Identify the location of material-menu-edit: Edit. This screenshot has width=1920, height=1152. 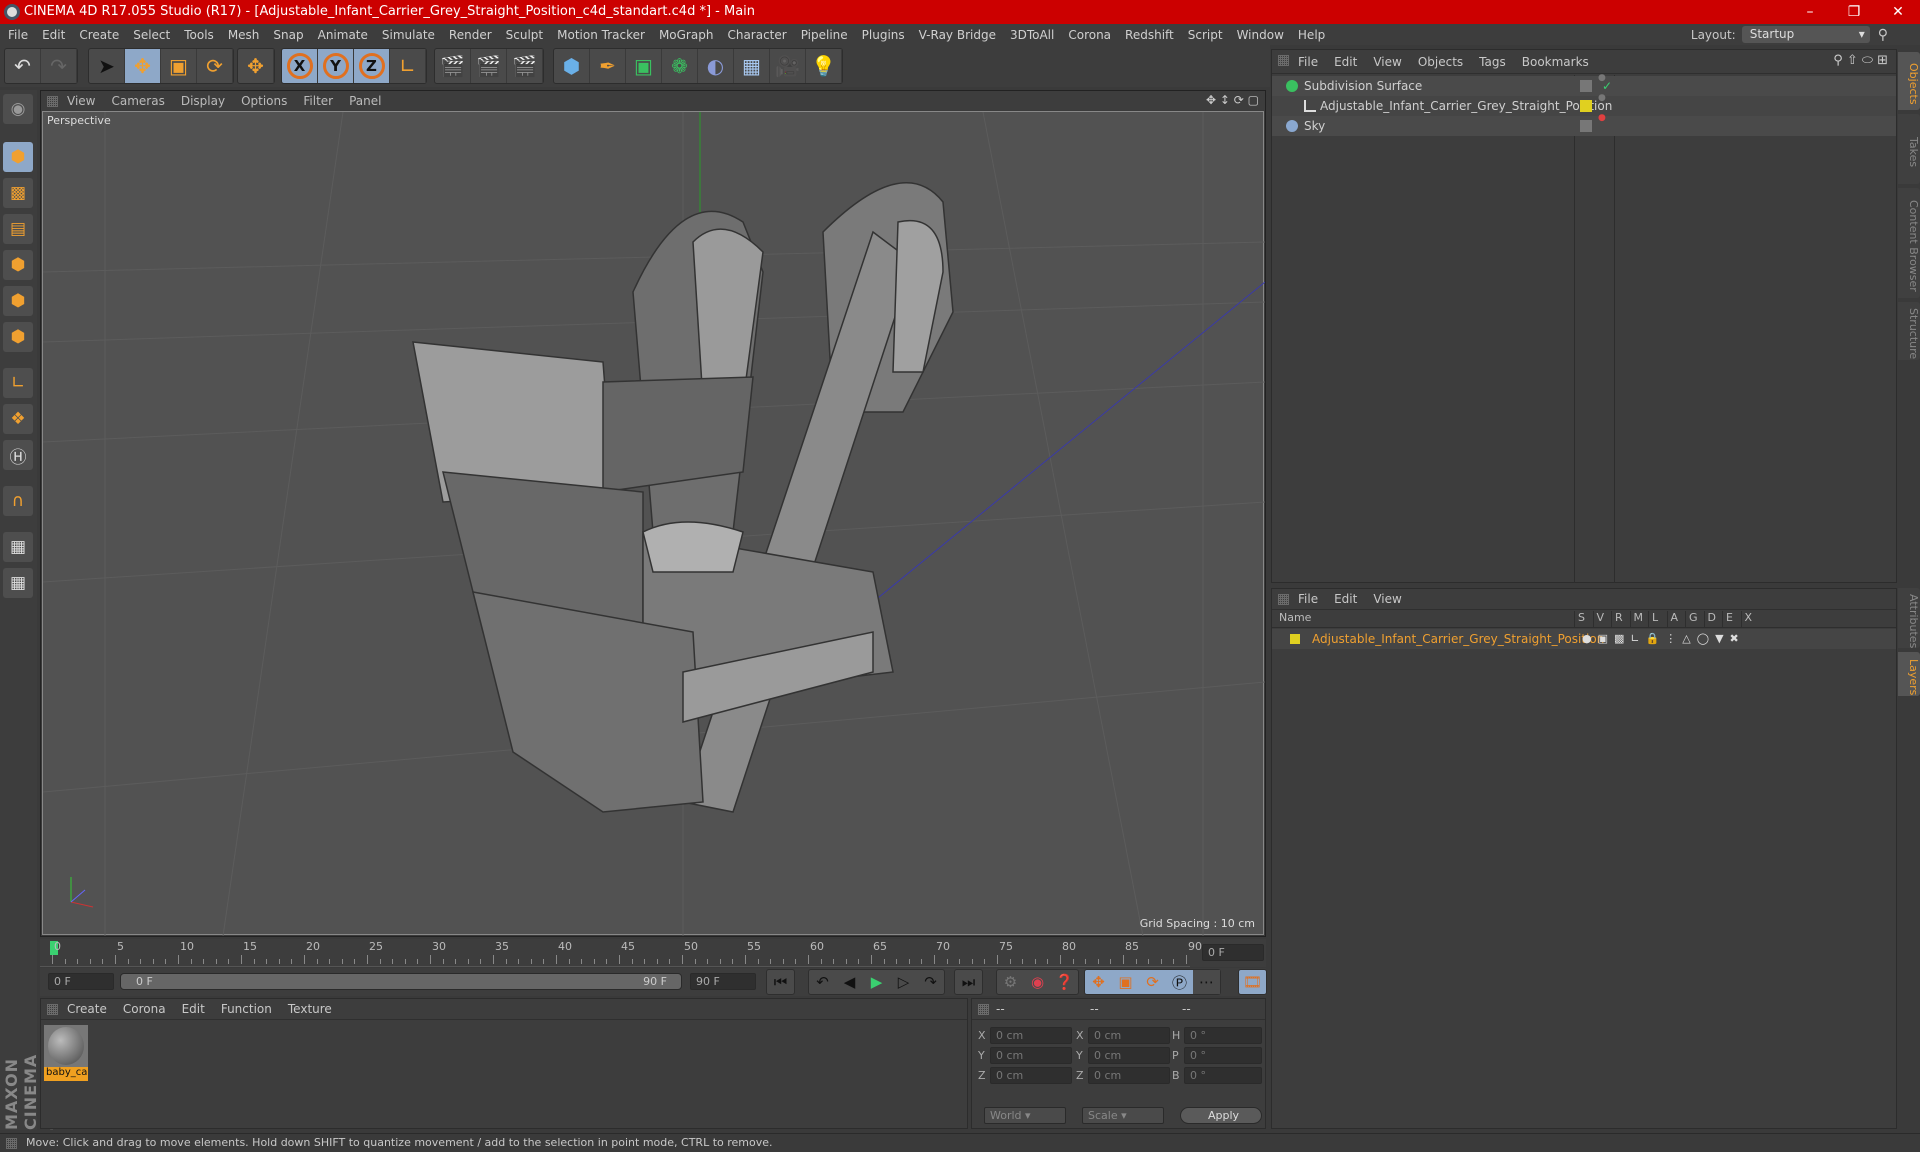
(193, 1009).